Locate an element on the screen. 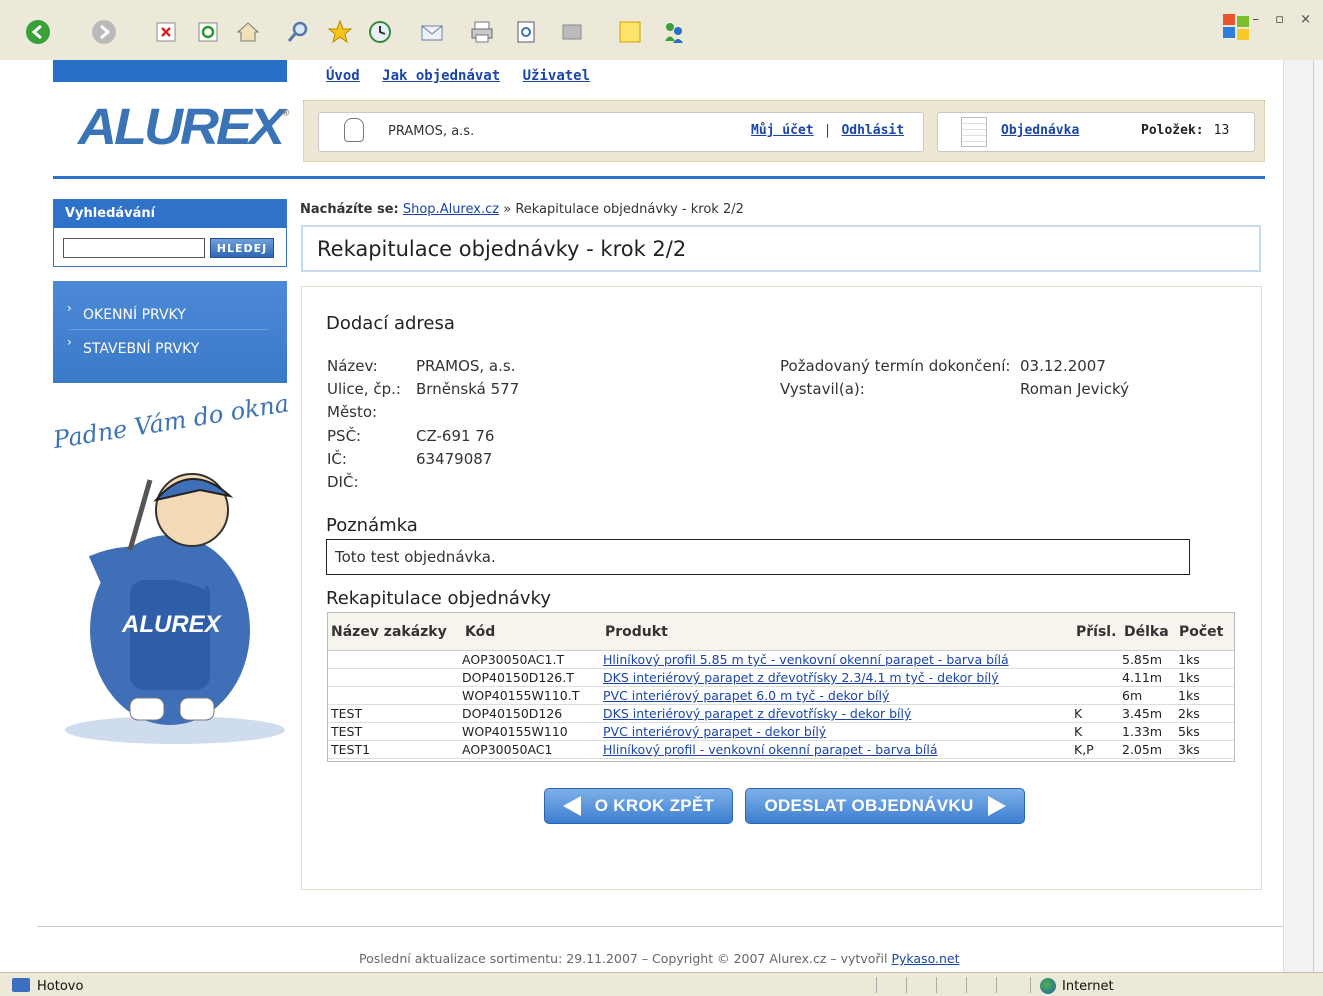  search-icon is located at coordinates (298, 32).